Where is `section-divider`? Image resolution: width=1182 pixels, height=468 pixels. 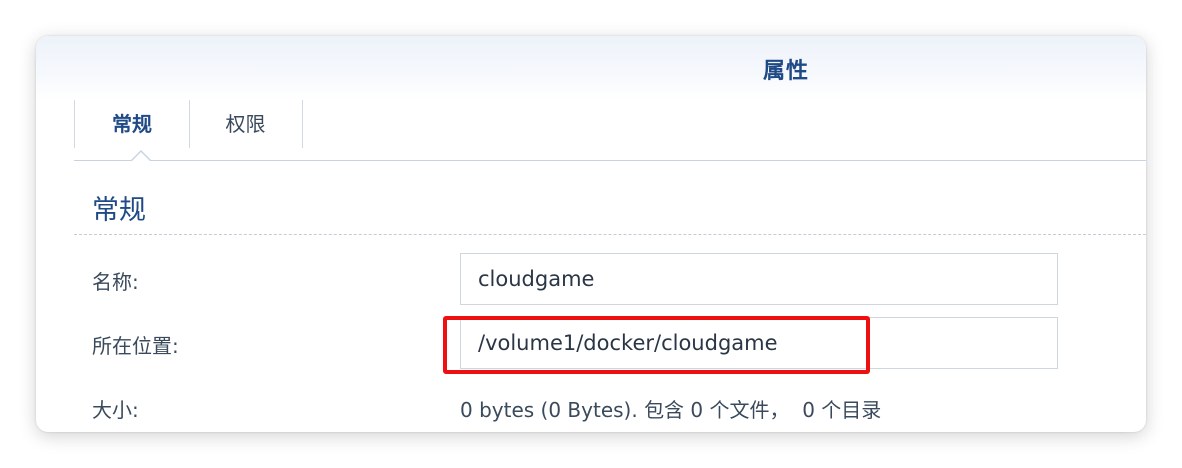
section-divider is located at coordinates (610, 234).